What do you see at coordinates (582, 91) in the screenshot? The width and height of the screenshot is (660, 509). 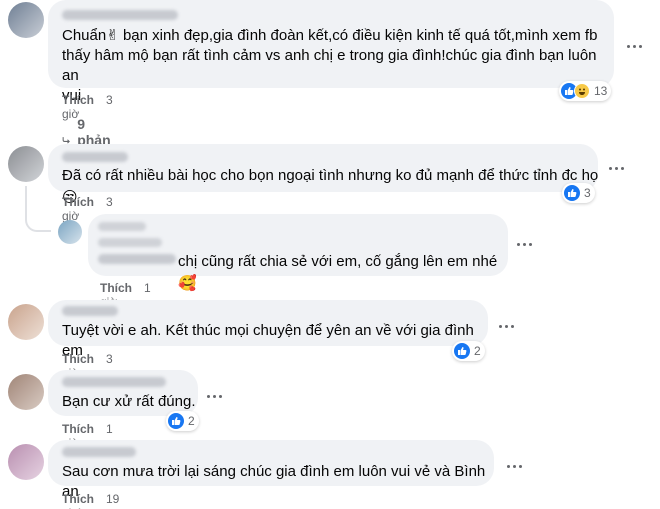 I see `haha-icon` at bounding box center [582, 91].